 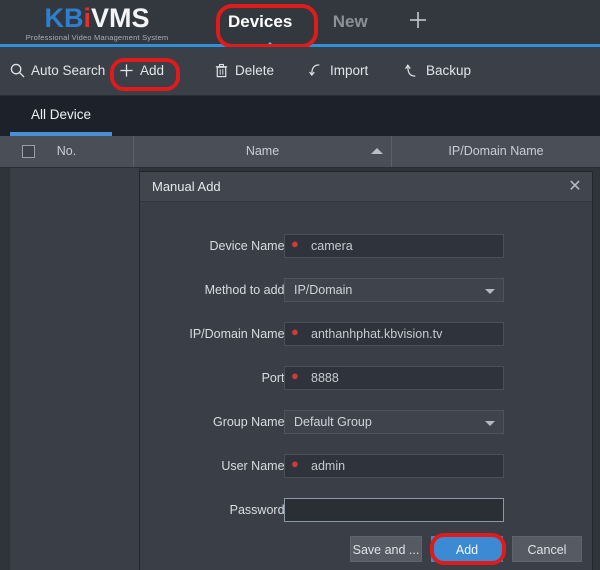 I want to click on label-user-name: User Name:, so click(x=254, y=466).